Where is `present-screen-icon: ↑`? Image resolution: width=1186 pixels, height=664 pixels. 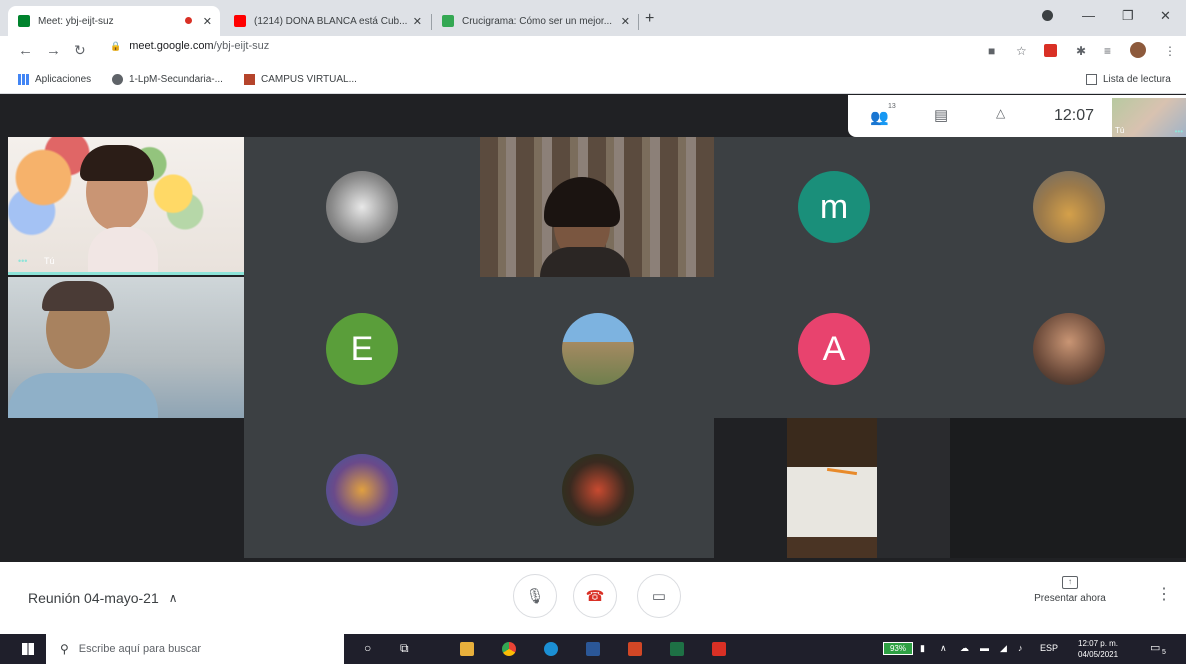 present-screen-icon: ↑ is located at coordinates (1070, 582).